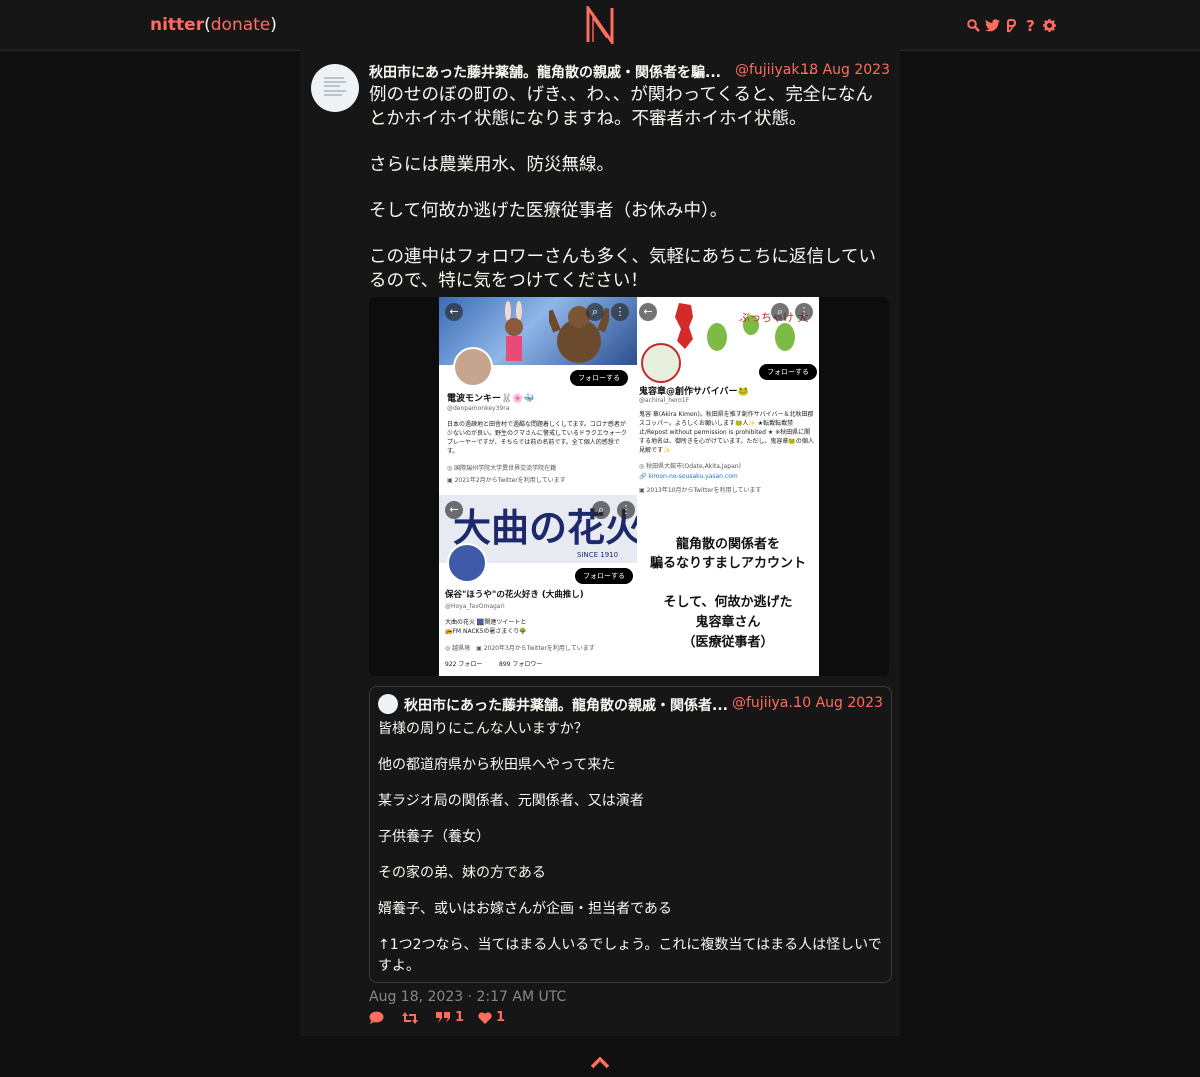  I want to click on quote-paragraph: 皆様の周りにこんな人いますか？, so click(483, 729).